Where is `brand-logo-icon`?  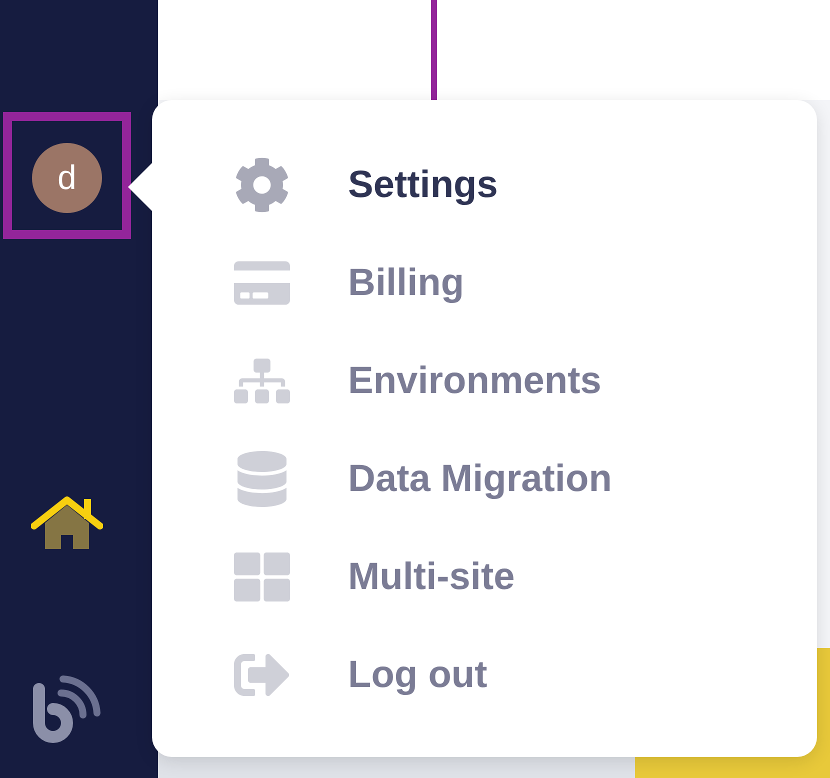
brand-logo-icon is located at coordinates (67, 708).